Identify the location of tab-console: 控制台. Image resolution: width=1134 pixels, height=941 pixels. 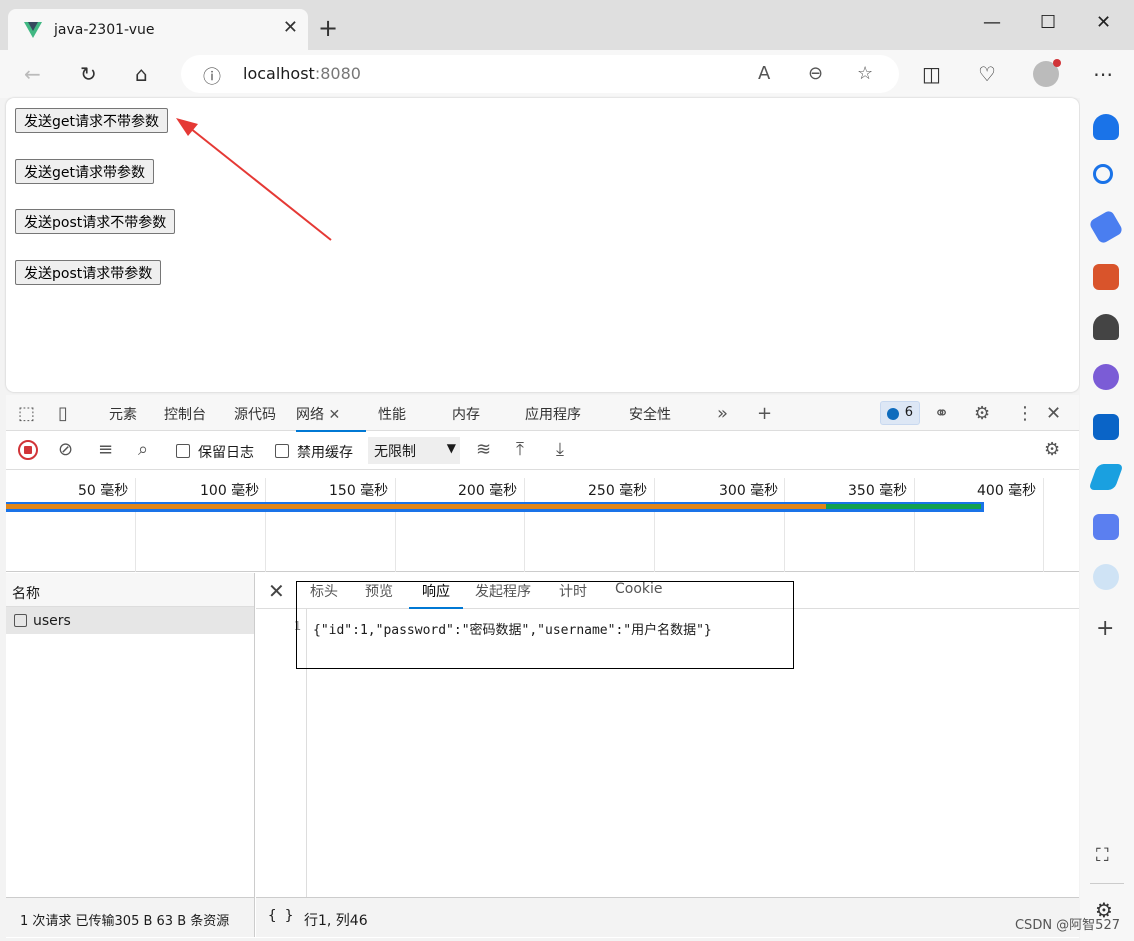
(185, 414).